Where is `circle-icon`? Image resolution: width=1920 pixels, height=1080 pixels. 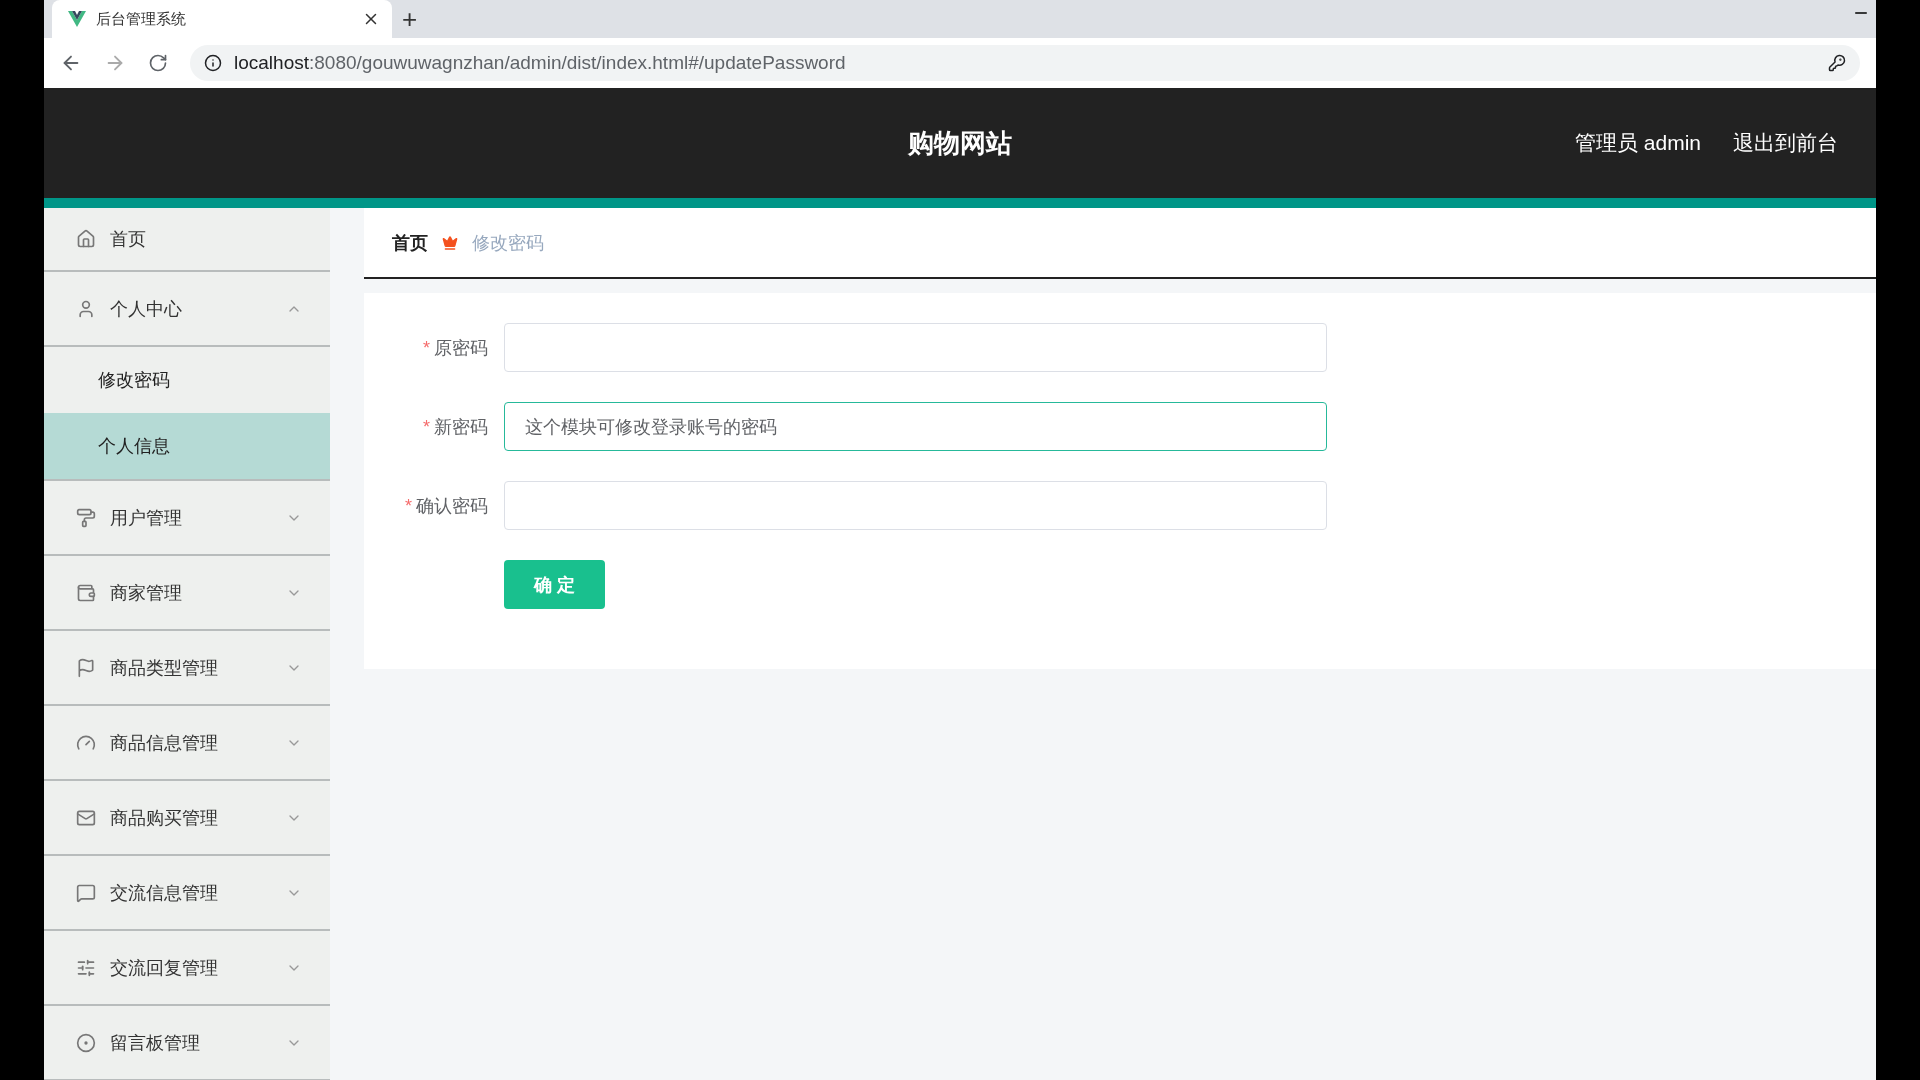
circle-icon is located at coordinates (86, 1042).